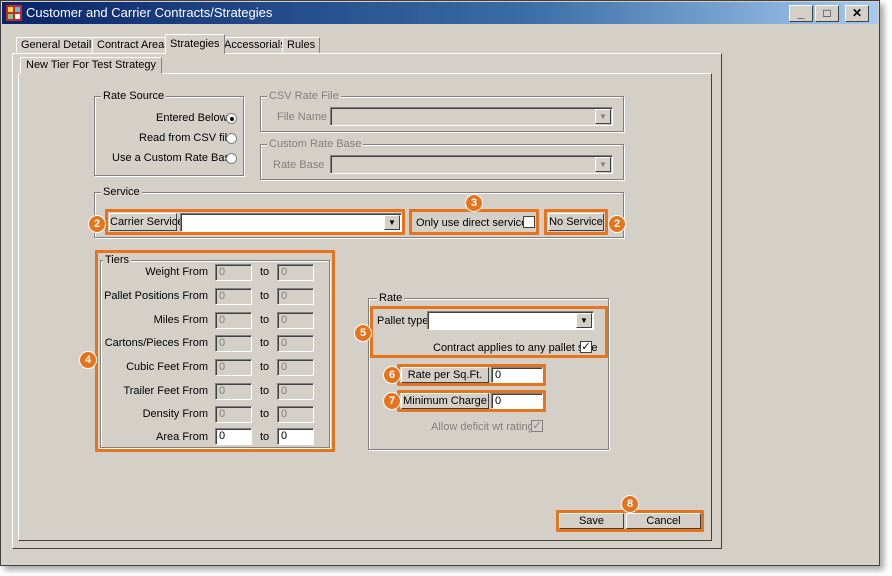 This screenshot has width=892, height=576. What do you see at coordinates (233, 391) in the screenshot?
I see `trailer-feet-from-input: 0` at bounding box center [233, 391].